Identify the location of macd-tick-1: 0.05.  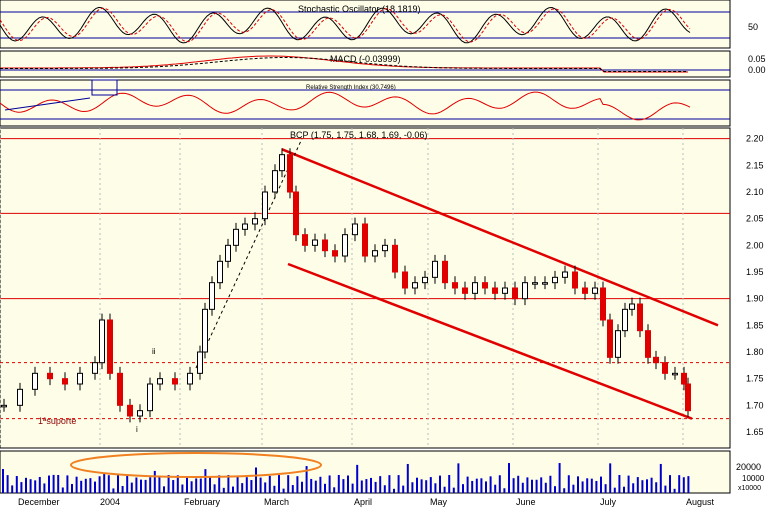
(757, 59).